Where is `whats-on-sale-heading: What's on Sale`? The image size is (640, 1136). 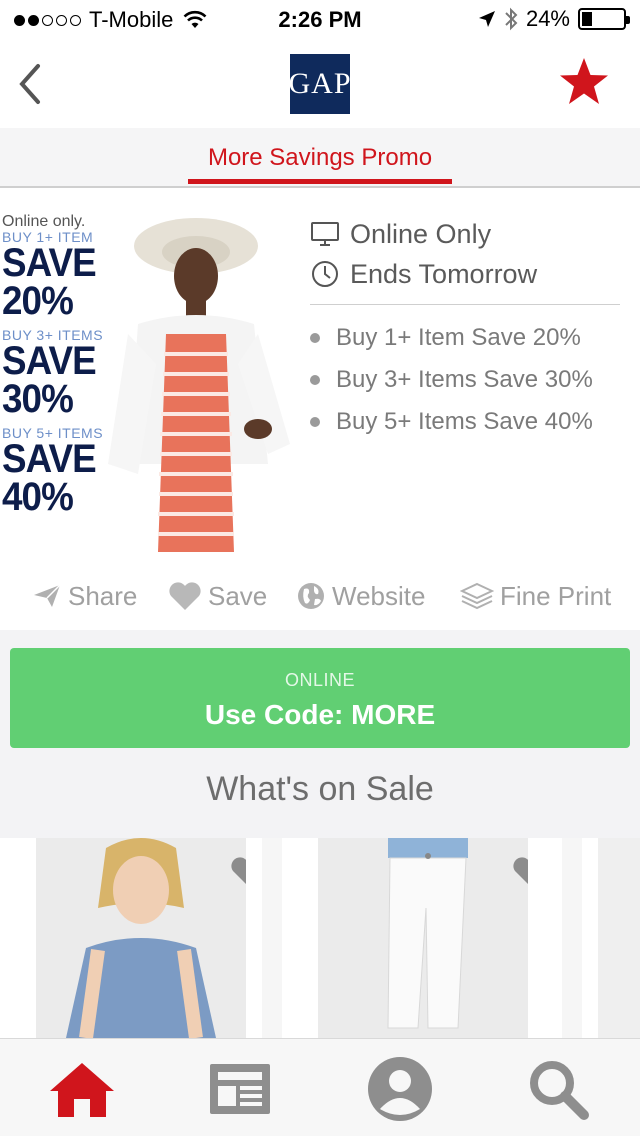
whats-on-sale-heading: What's on Sale is located at coordinates (320, 789).